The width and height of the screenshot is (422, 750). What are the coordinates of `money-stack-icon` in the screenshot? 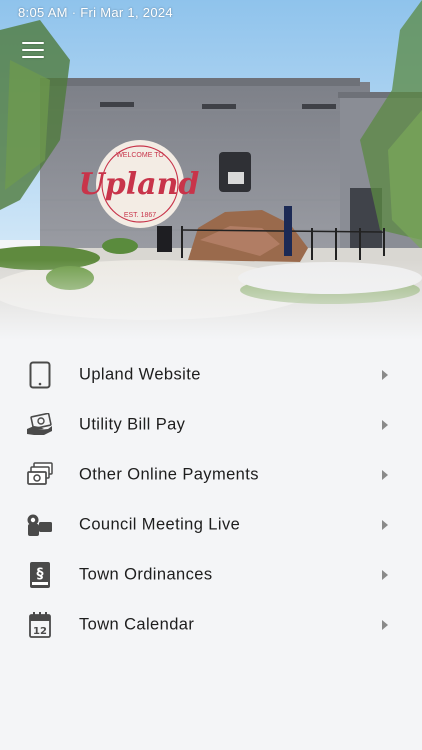 It's located at (40, 475).